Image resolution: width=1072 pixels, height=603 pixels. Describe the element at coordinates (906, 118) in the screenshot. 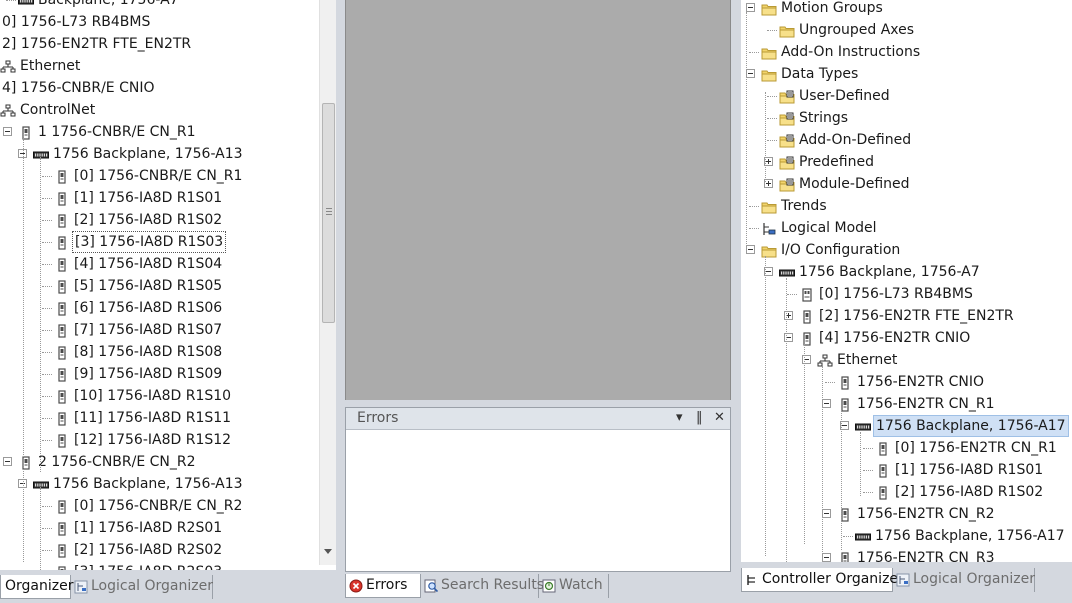

I see `right-tree-node: Strings` at that location.